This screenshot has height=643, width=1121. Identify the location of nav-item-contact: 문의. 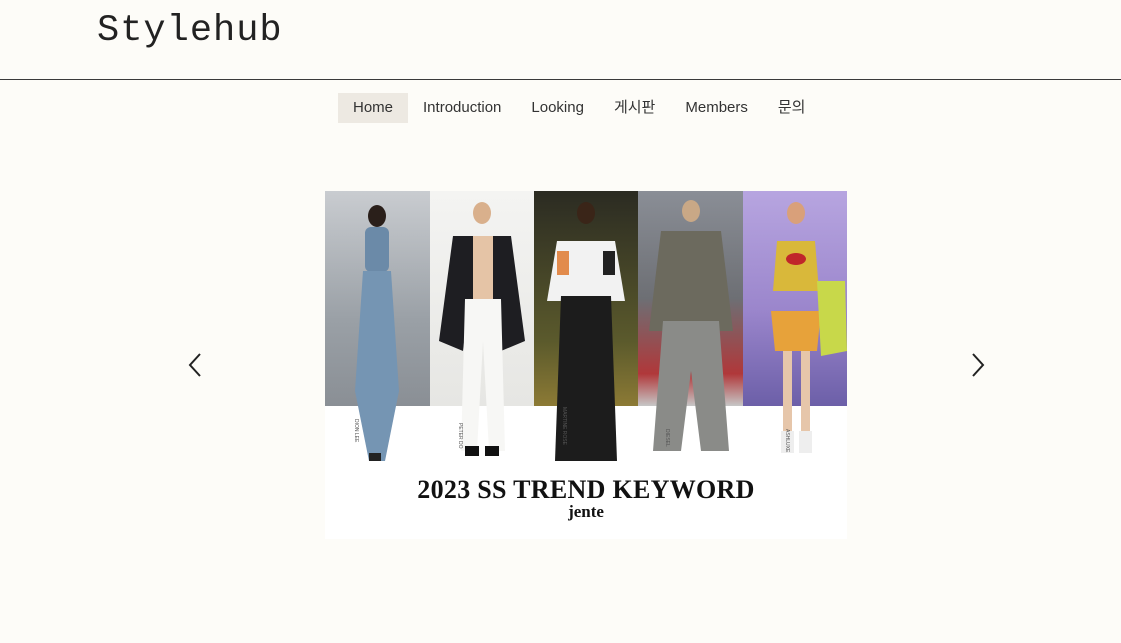
(792, 108).